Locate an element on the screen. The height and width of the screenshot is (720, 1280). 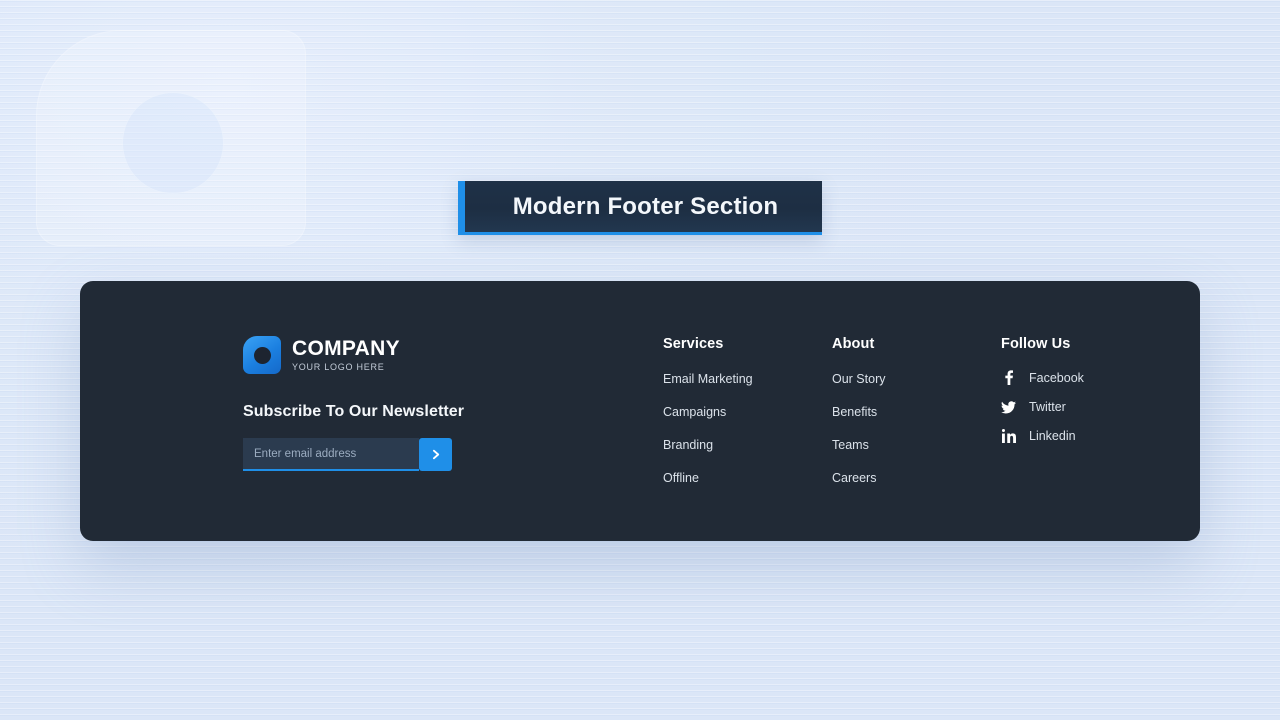
footer-column-about: About Our Story Benefits Teams Careers is located at coordinates (916, 411).